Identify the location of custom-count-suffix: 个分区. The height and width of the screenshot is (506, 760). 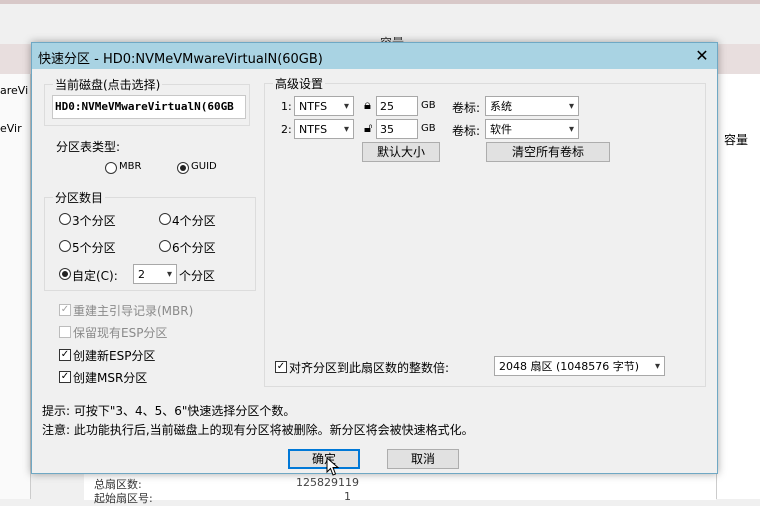
(197, 276).